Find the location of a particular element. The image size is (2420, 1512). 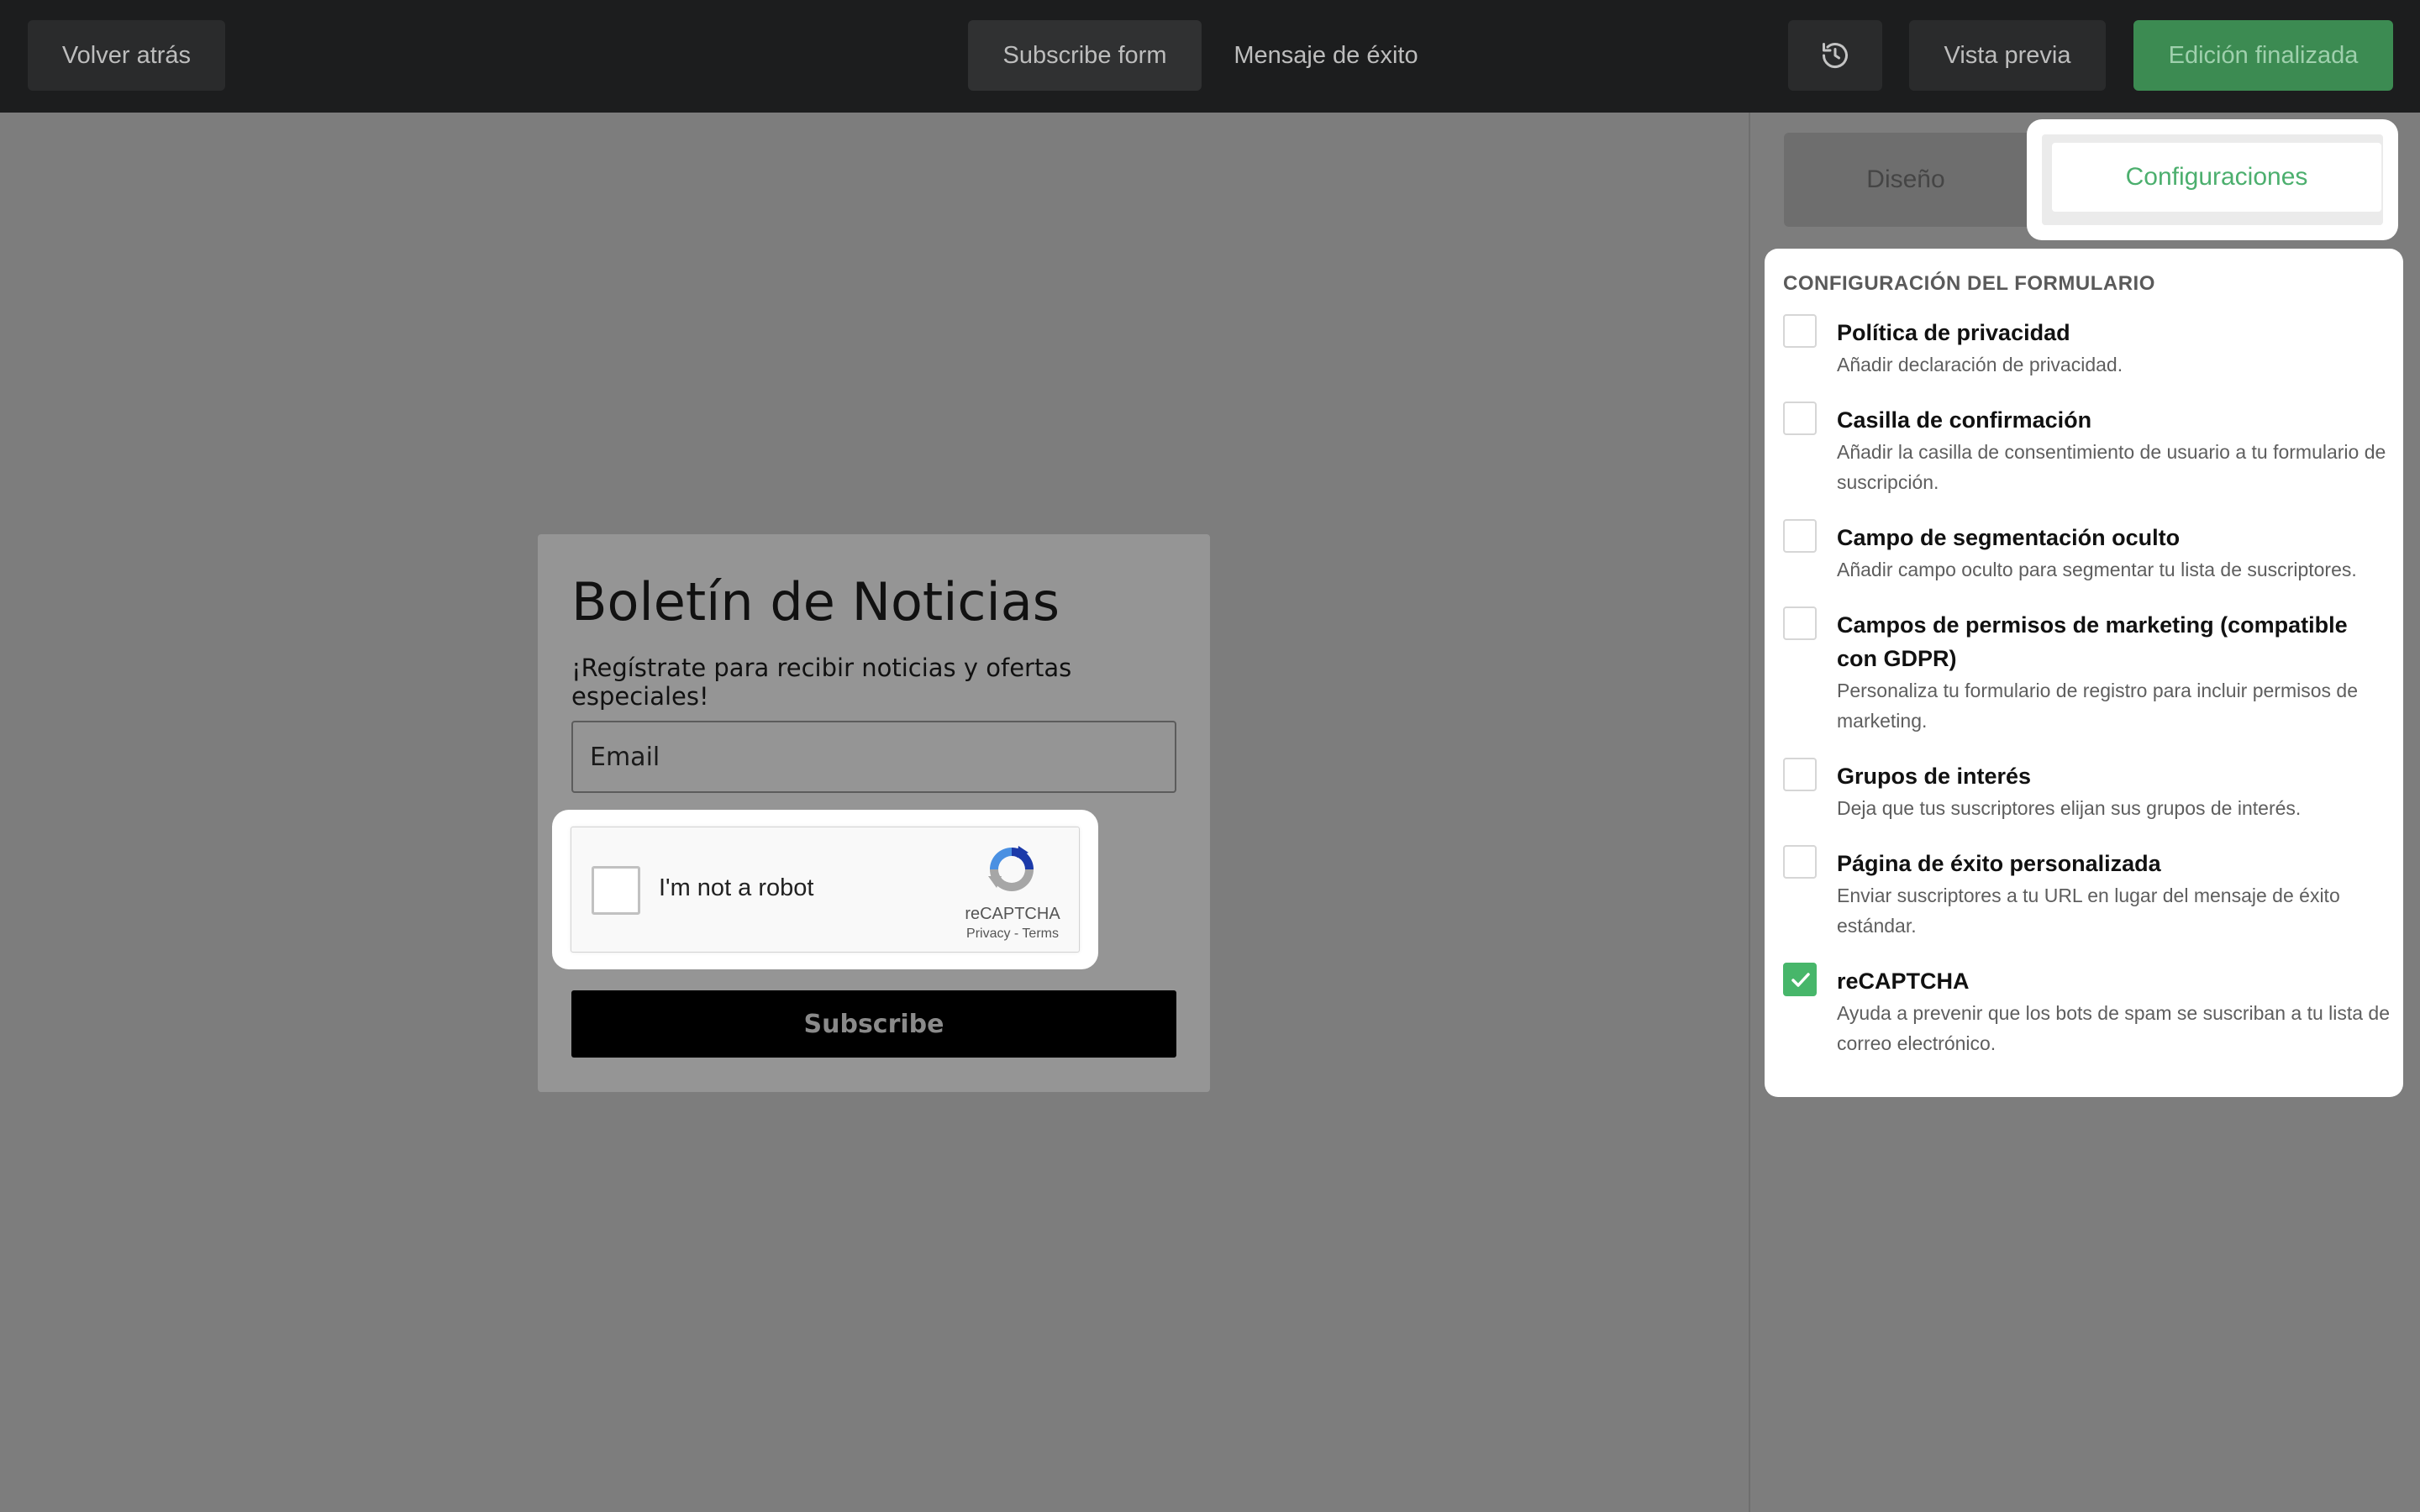

setting-description: Añadir declaración de privacidad. is located at coordinates (1980, 364).